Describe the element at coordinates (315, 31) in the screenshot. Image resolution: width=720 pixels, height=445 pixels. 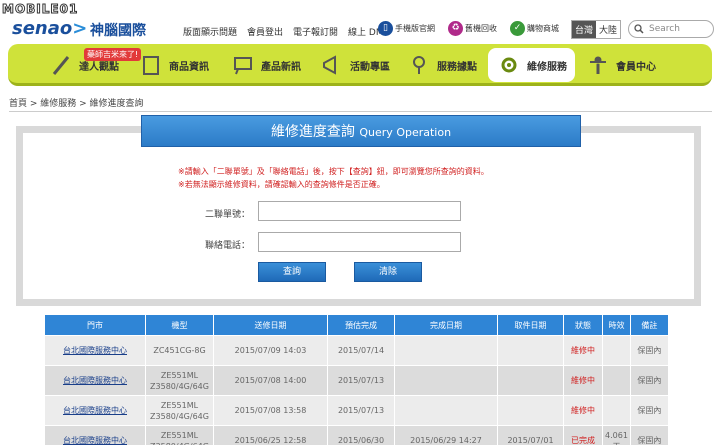
I see `newsletter-link: 電子報訂閱` at that location.